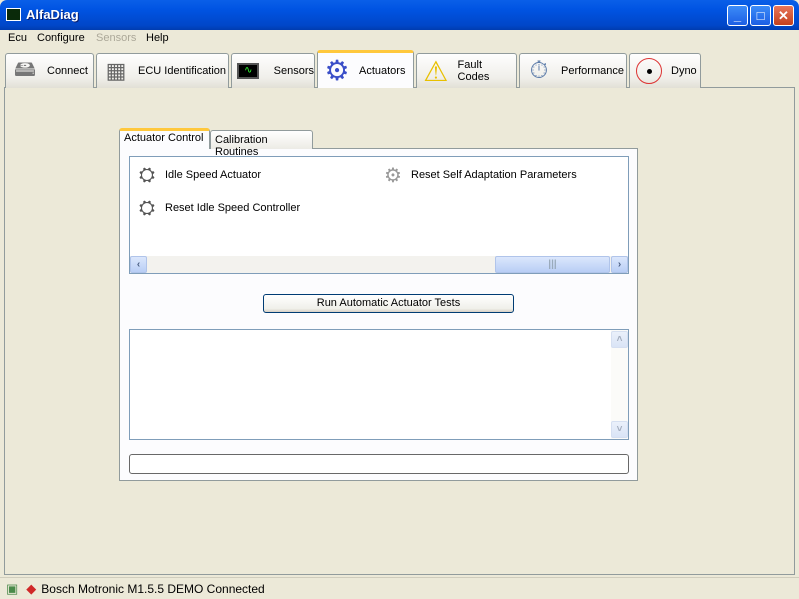 This screenshot has width=799, height=599. What do you see at coordinates (52, 14) in the screenshot?
I see `window-title: AlfaDiag` at bounding box center [52, 14].